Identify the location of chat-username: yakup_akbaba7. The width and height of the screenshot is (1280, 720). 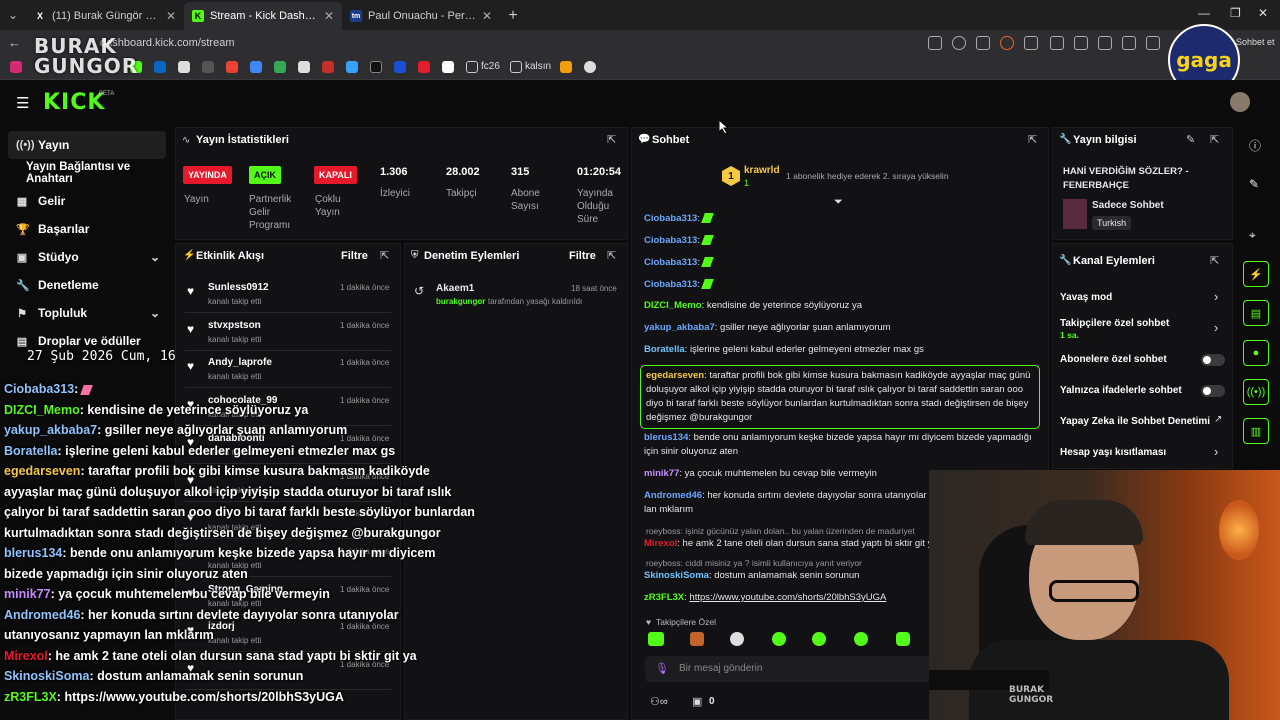
(679, 327).